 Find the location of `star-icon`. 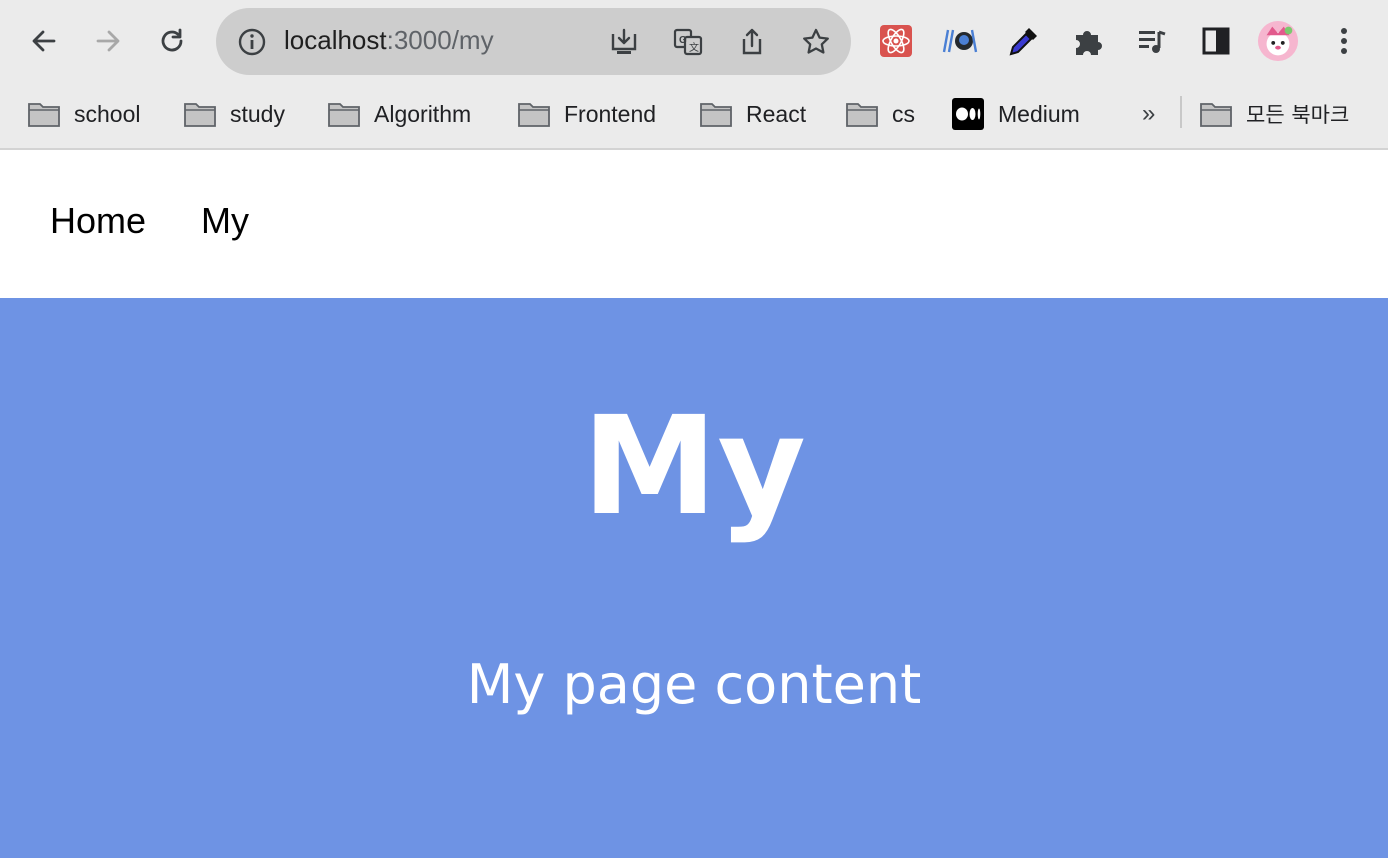

star-icon is located at coordinates (816, 41).